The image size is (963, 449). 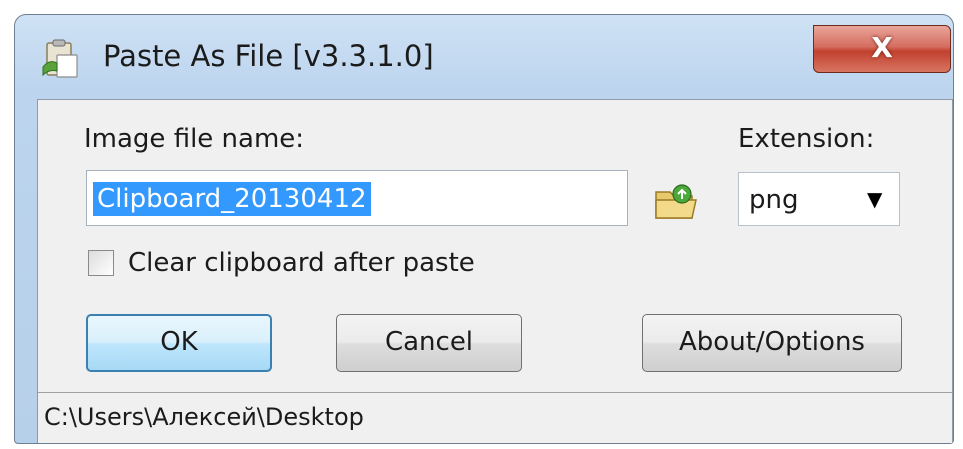 What do you see at coordinates (429, 343) in the screenshot?
I see `cancel-button: Cancel` at bounding box center [429, 343].